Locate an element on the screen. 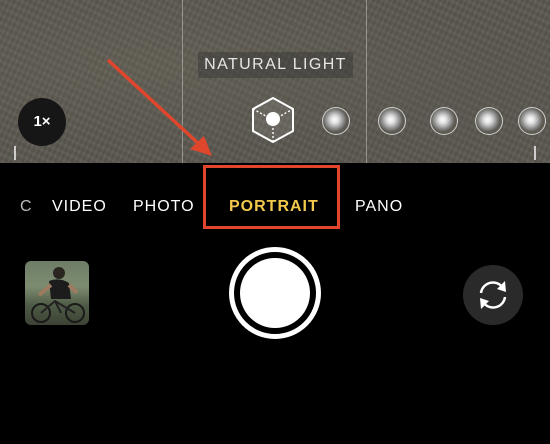 Image resolution: width=550 pixels, height=444 pixels. zoom-button: 1× is located at coordinates (42, 122).